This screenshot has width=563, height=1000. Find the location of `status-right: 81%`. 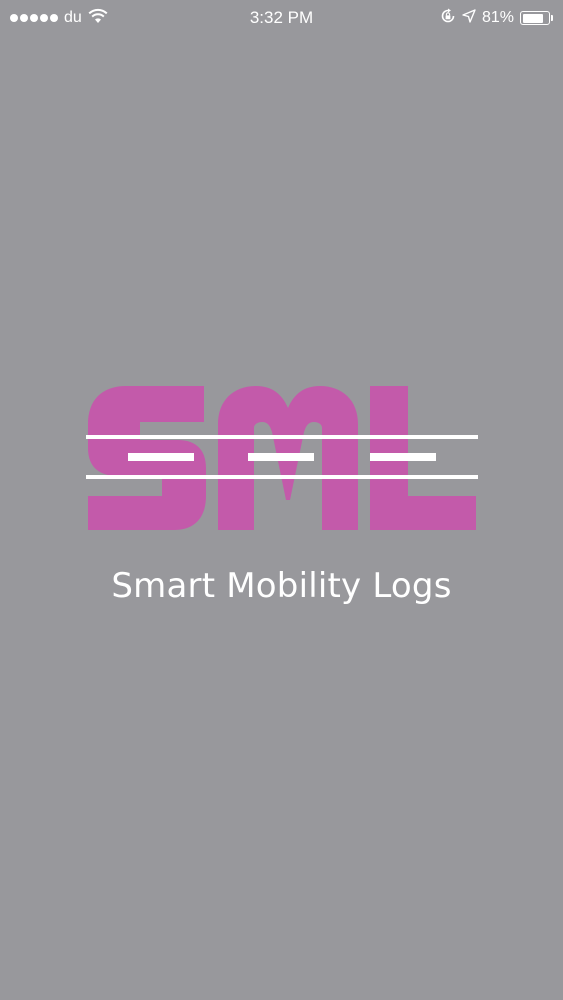

status-right: 81% is located at coordinates (496, 18).